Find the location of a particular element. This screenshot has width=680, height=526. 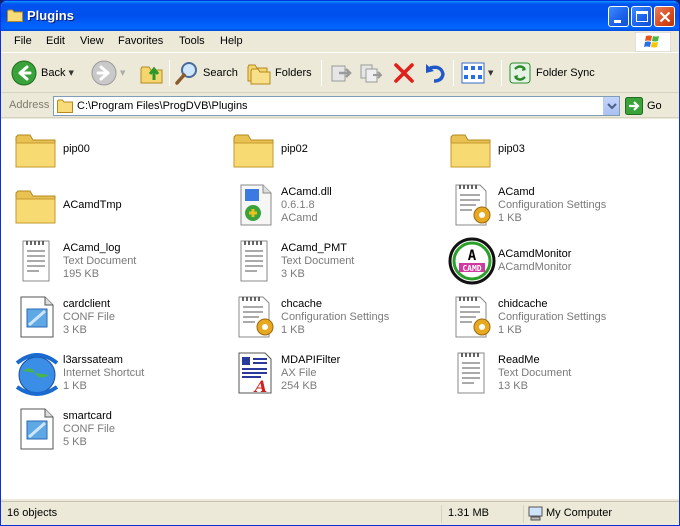

move-to-button is located at coordinates (341, 73).